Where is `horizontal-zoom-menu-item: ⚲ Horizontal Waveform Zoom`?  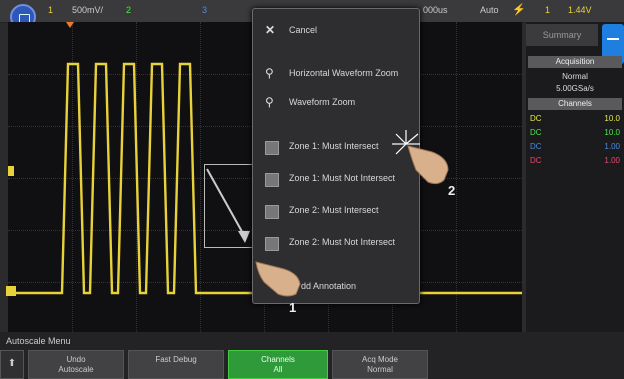
horizontal-zoom-menu-item: ⚲ Horizontal Waveform Zoom is located at coordinates (336, 74).